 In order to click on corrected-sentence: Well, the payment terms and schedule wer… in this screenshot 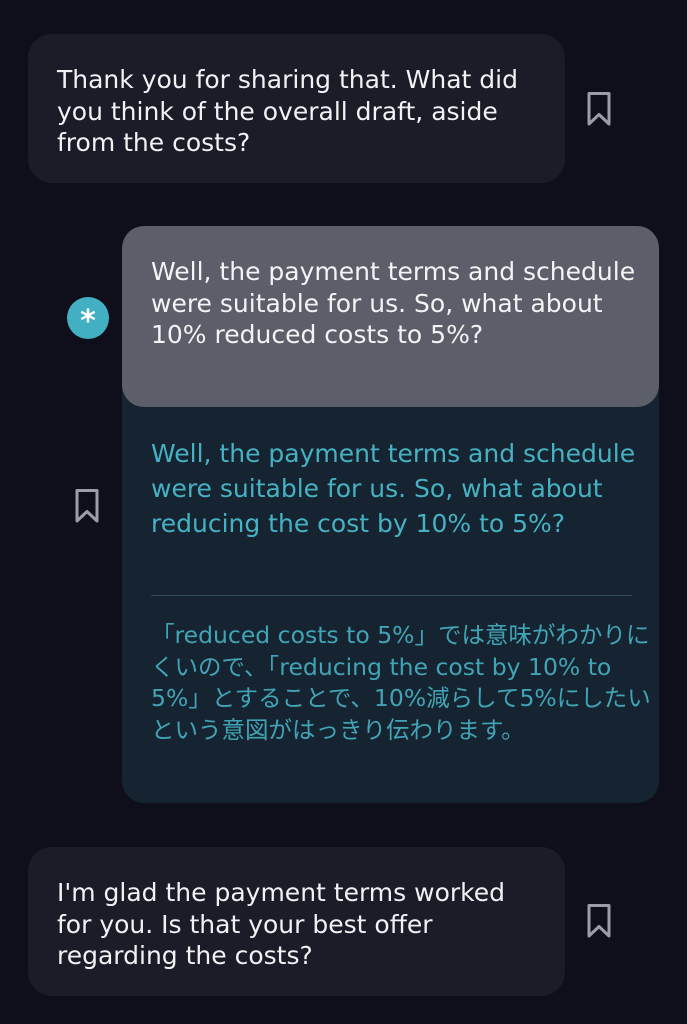, I will do `click(393, 488)`.